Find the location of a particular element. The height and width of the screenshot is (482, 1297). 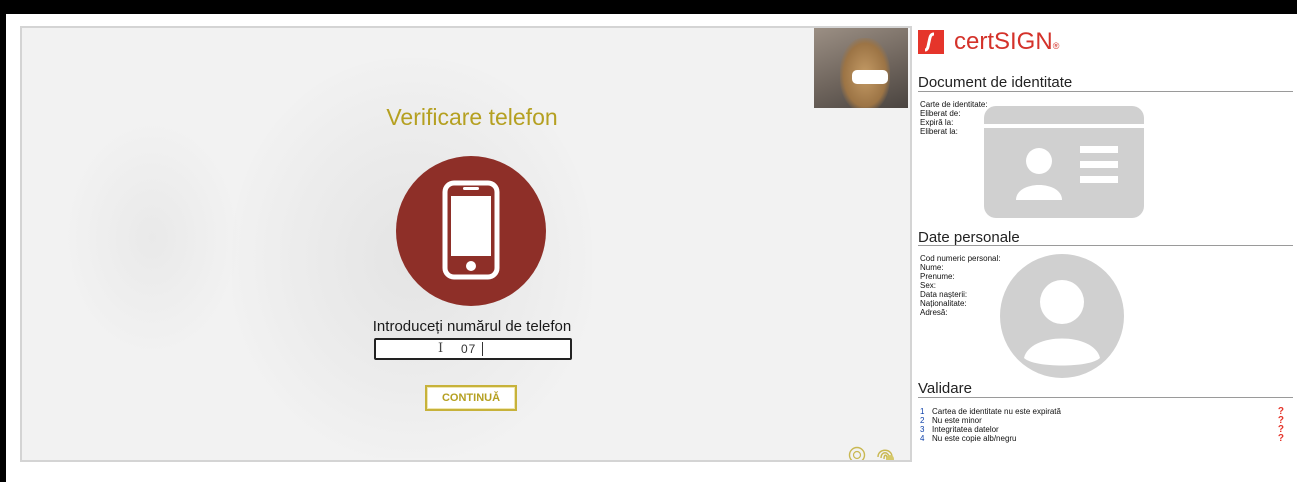

field-expires-on: Expiră la: is located at coordinates (937, 122).